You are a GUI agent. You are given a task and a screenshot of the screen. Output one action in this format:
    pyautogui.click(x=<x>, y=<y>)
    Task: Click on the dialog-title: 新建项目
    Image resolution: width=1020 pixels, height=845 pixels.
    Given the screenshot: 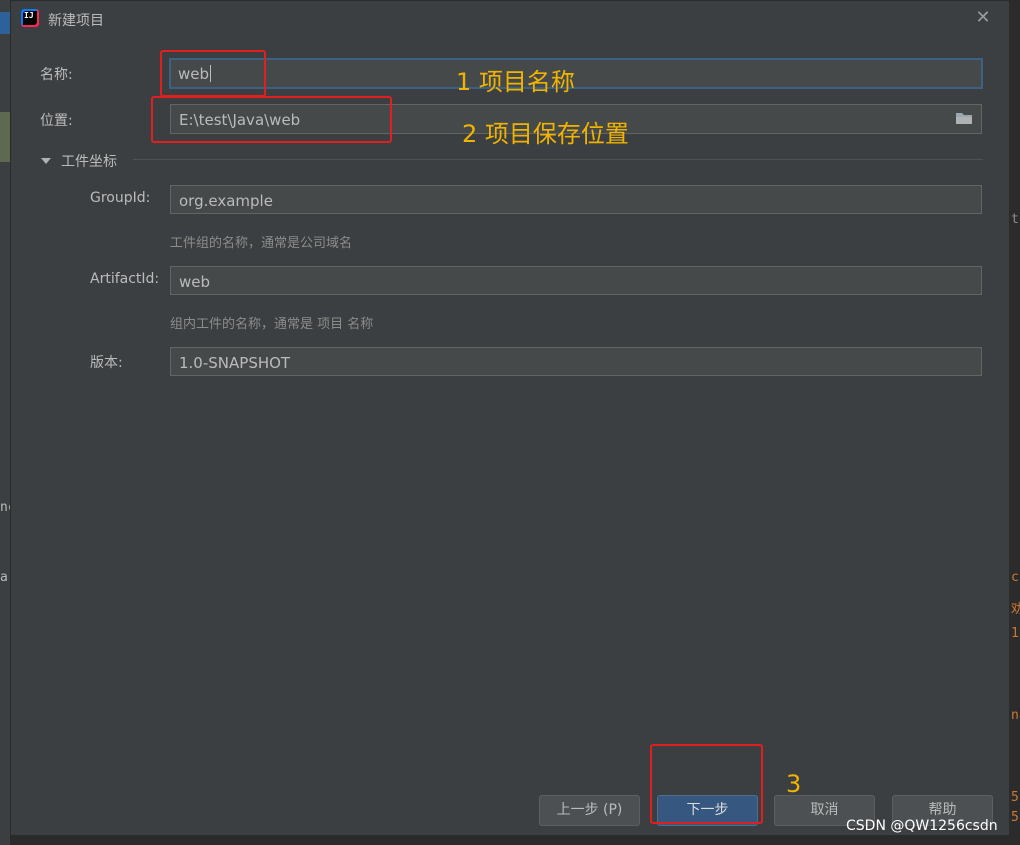 What is the action you would take?
    pyautogui.click(x=76, y=21)
    